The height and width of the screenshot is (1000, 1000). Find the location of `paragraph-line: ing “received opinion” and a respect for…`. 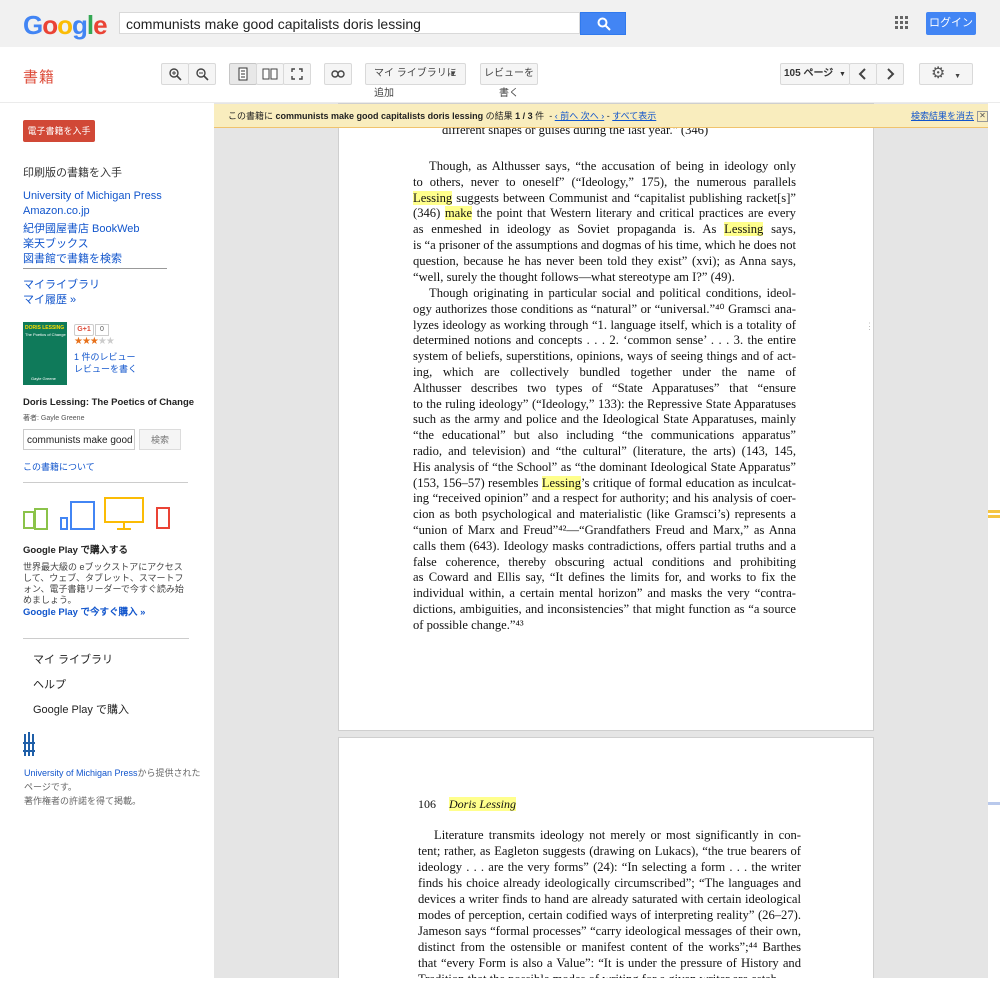

paragraph-line: ing “received opinion” and a respect for… is located at coordinates (604, 498).